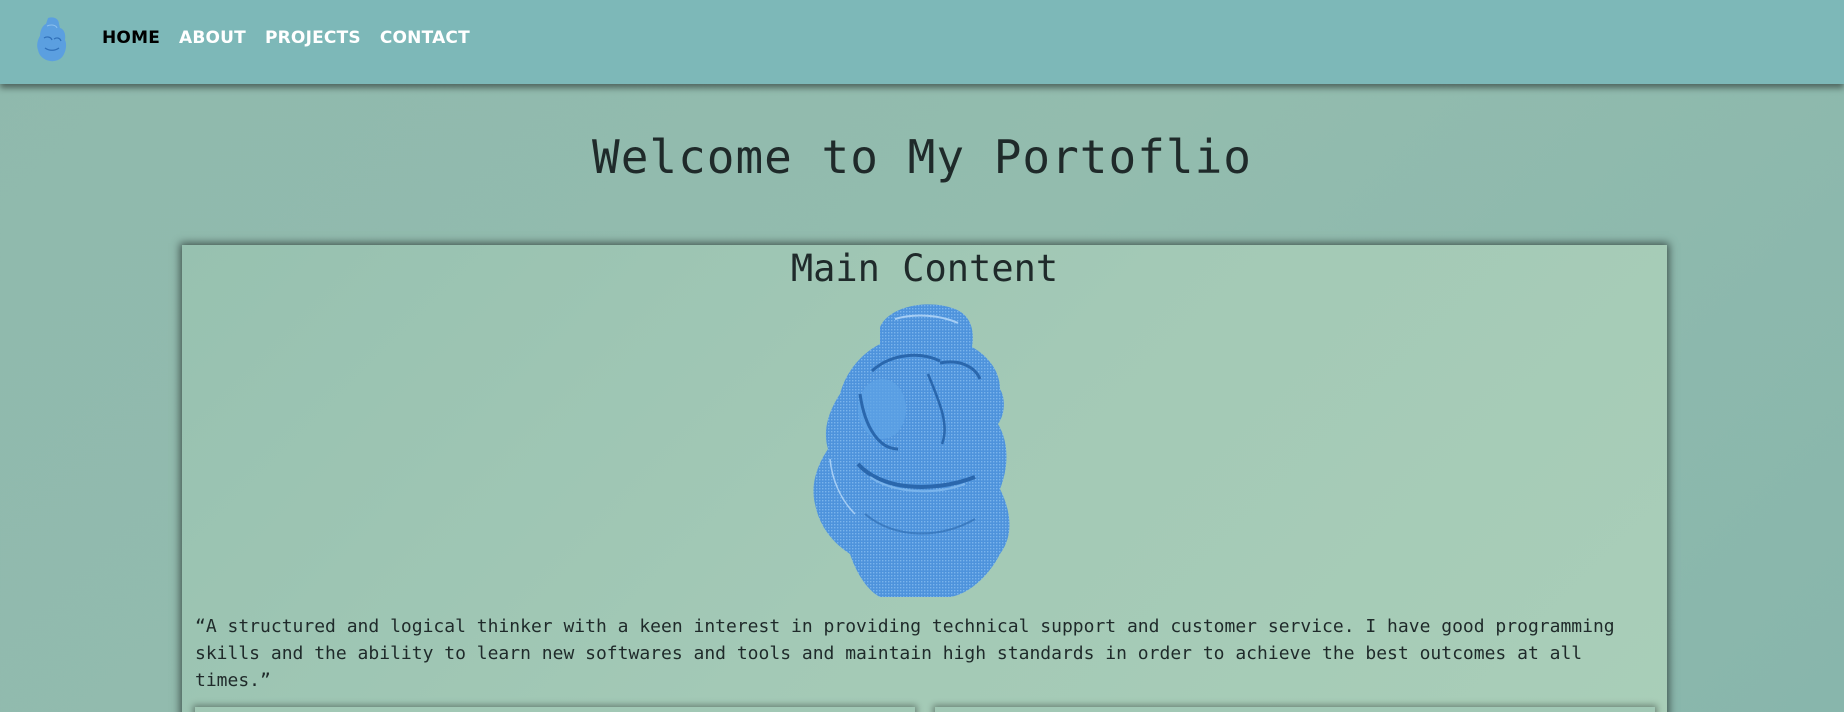 Image resolution: width=1844 pixels, height=712 pixels. Describe the element at coordinates (911, 450) in the screenshot. I see `blue-bust-image` at that location.